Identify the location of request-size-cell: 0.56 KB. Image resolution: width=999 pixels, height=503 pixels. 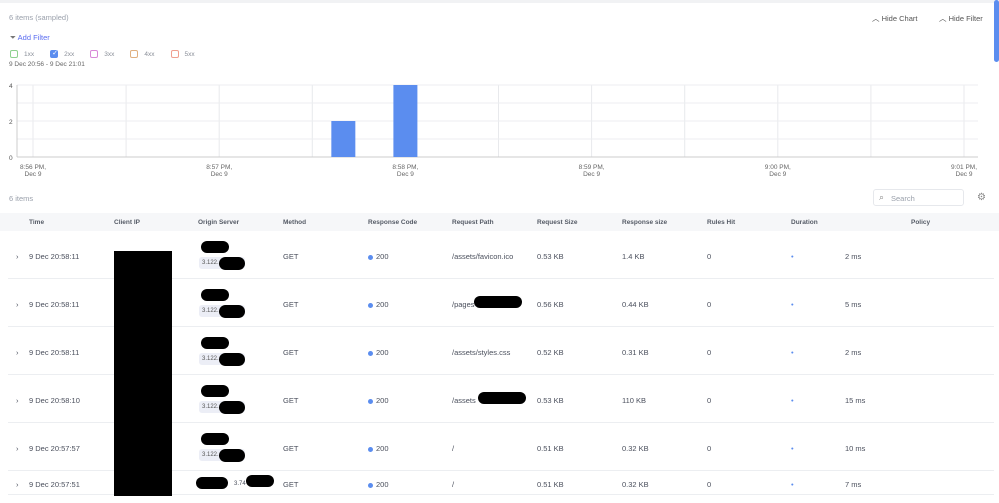
(550, 304).